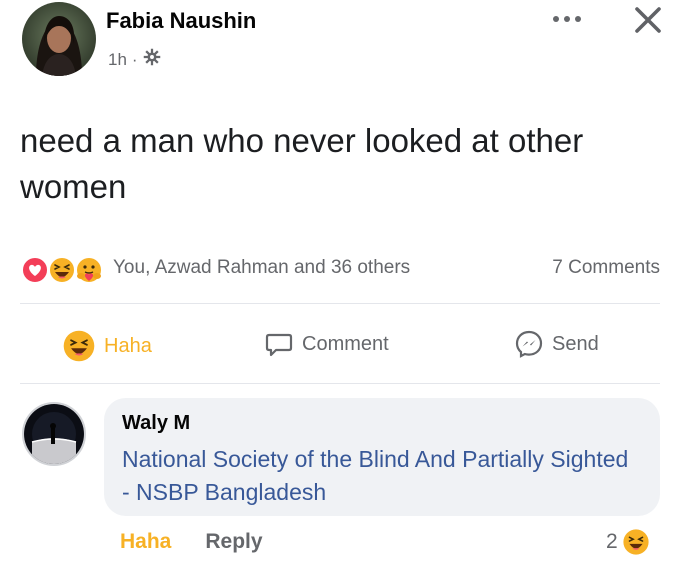 The image size is (680, 568). I want to click on post-time: 1h, so click(117, 60).